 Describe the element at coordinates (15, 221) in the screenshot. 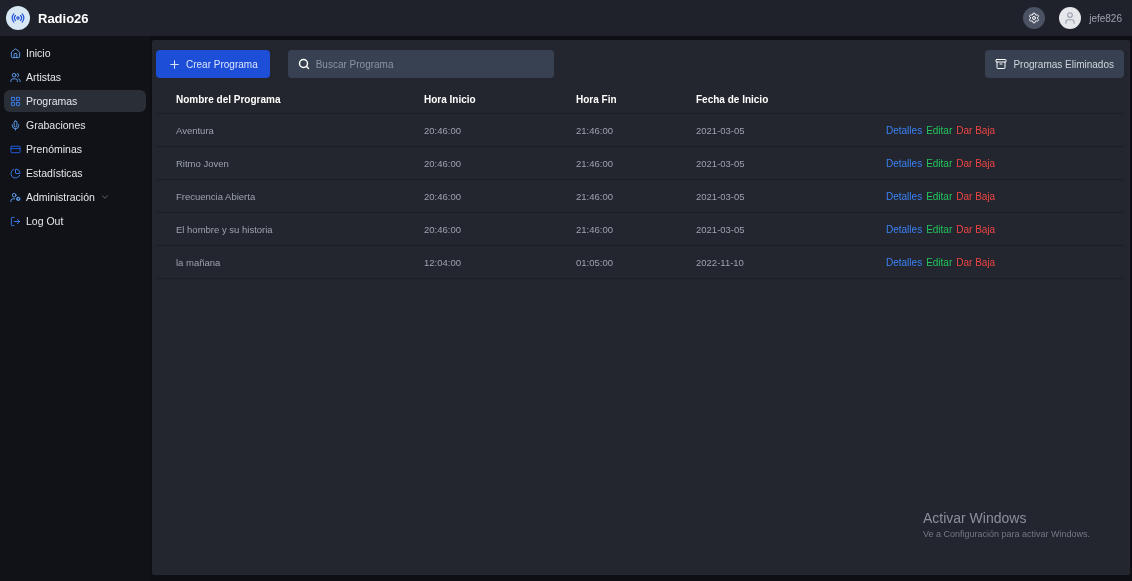

I see `logout-icon` at that location.